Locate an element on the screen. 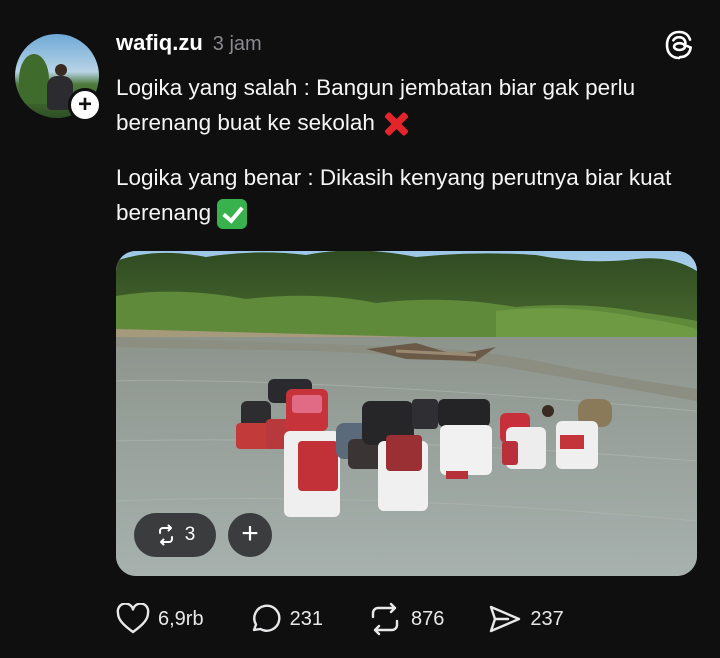 This screenshot has width=720, height=658. media-repost-count: 3 is located at coordinates (190, 534).